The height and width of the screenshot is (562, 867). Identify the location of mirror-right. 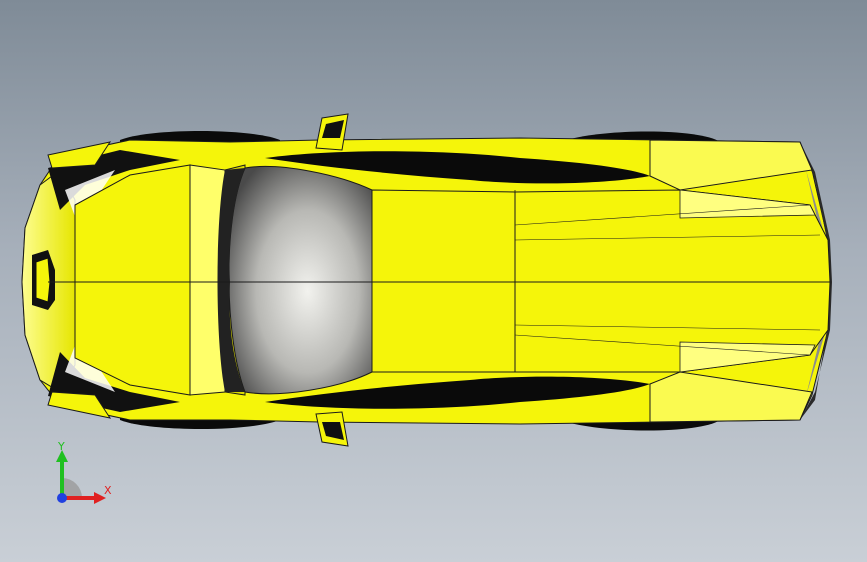
(332, 429).